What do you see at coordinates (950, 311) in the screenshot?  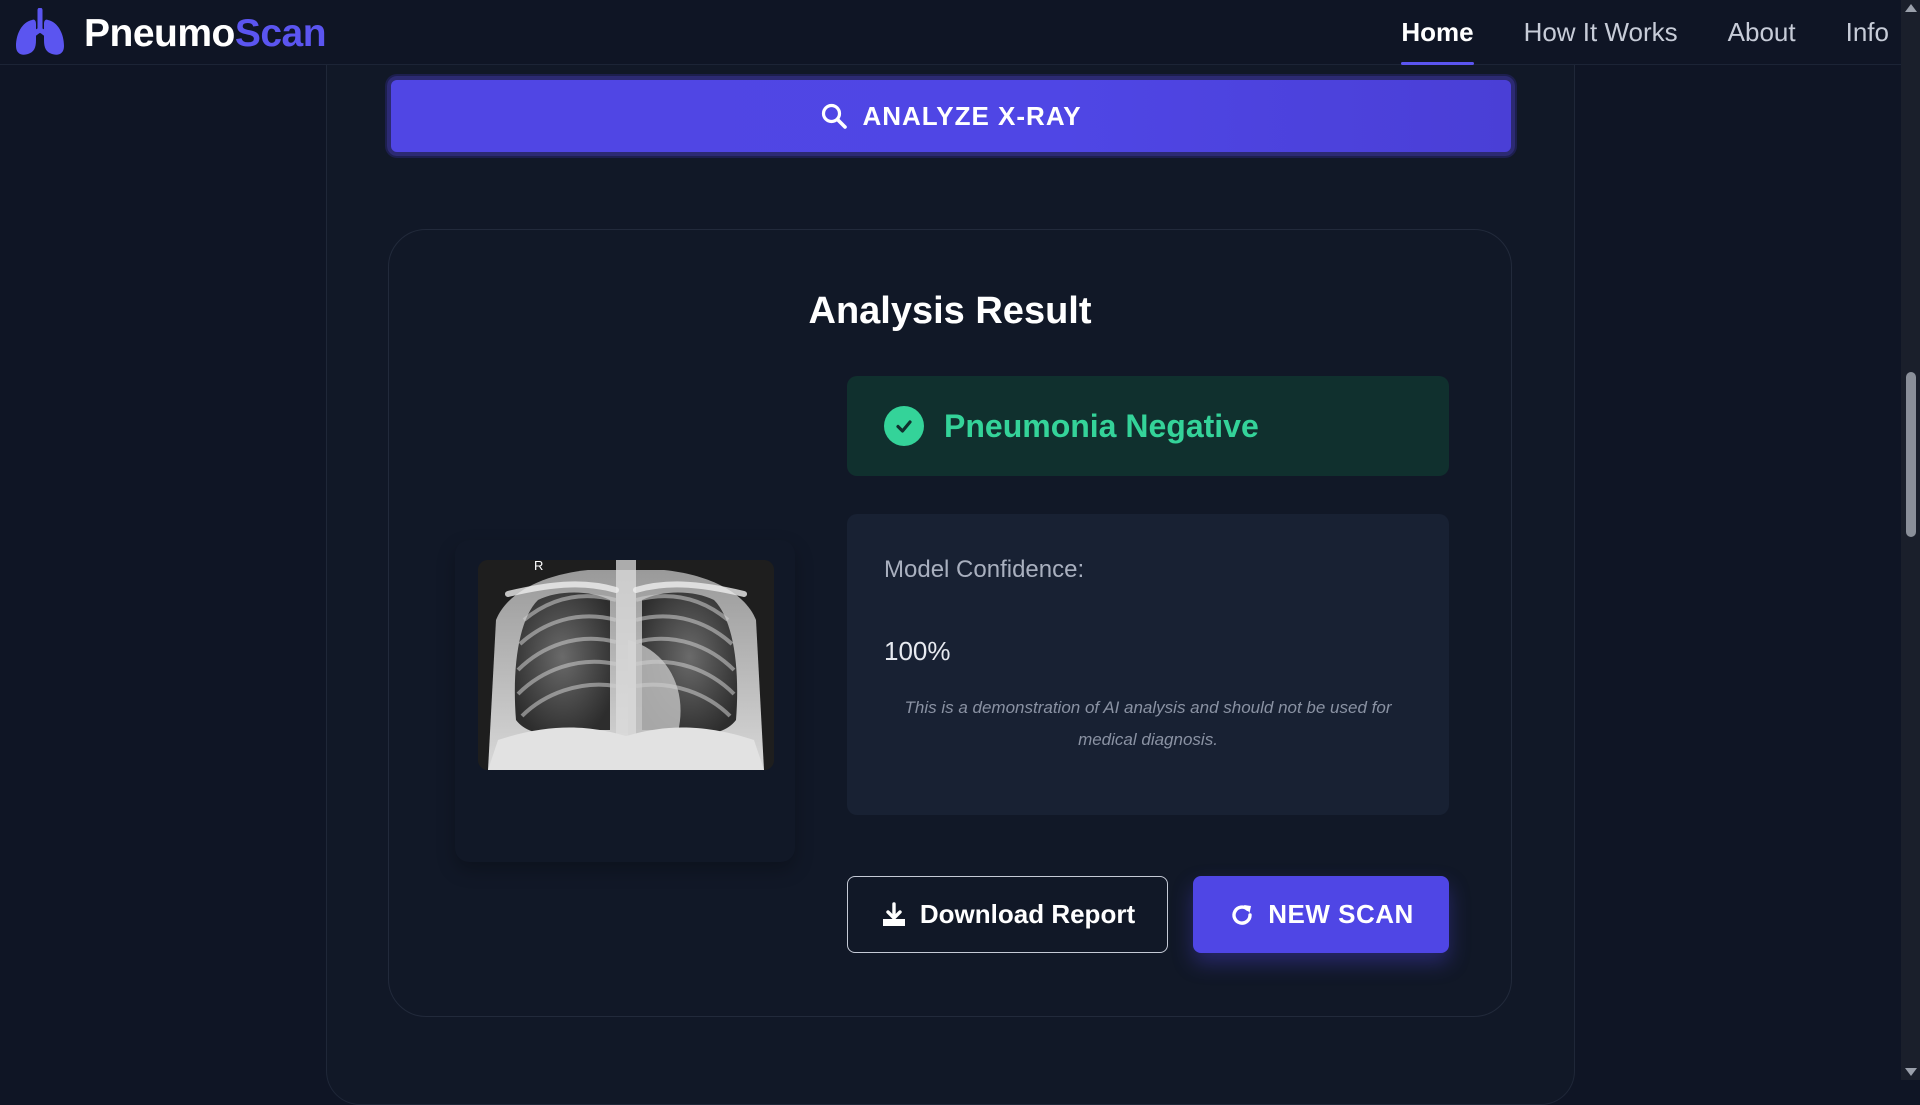 I see `result-title: Analysis Result` at bounding box center [950, 311].